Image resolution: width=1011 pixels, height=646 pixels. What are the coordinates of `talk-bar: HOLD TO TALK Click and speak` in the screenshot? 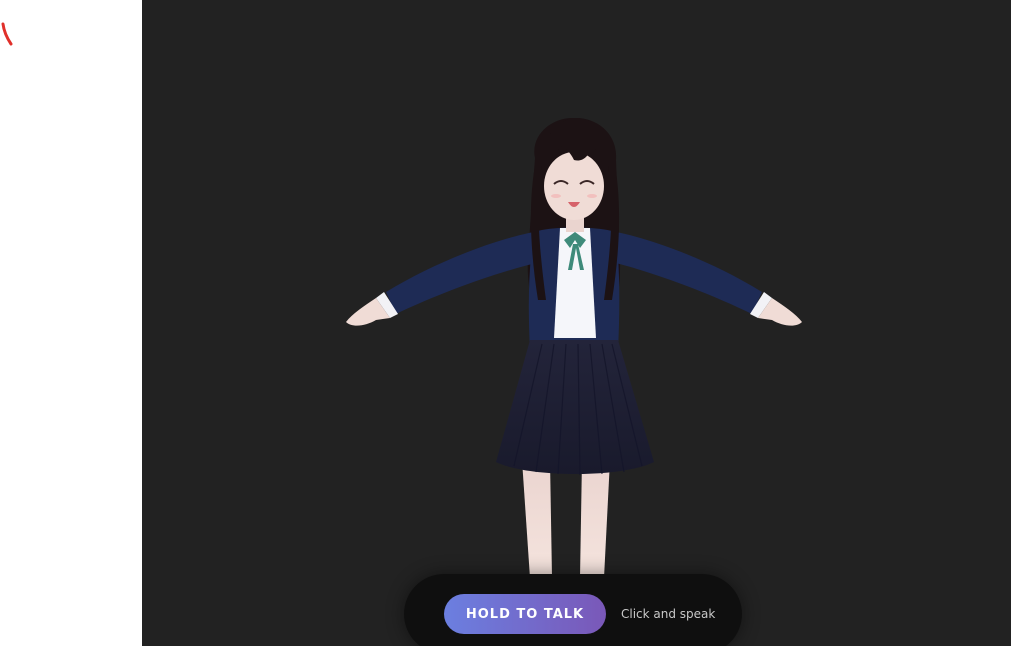 It's located at (573, 610).